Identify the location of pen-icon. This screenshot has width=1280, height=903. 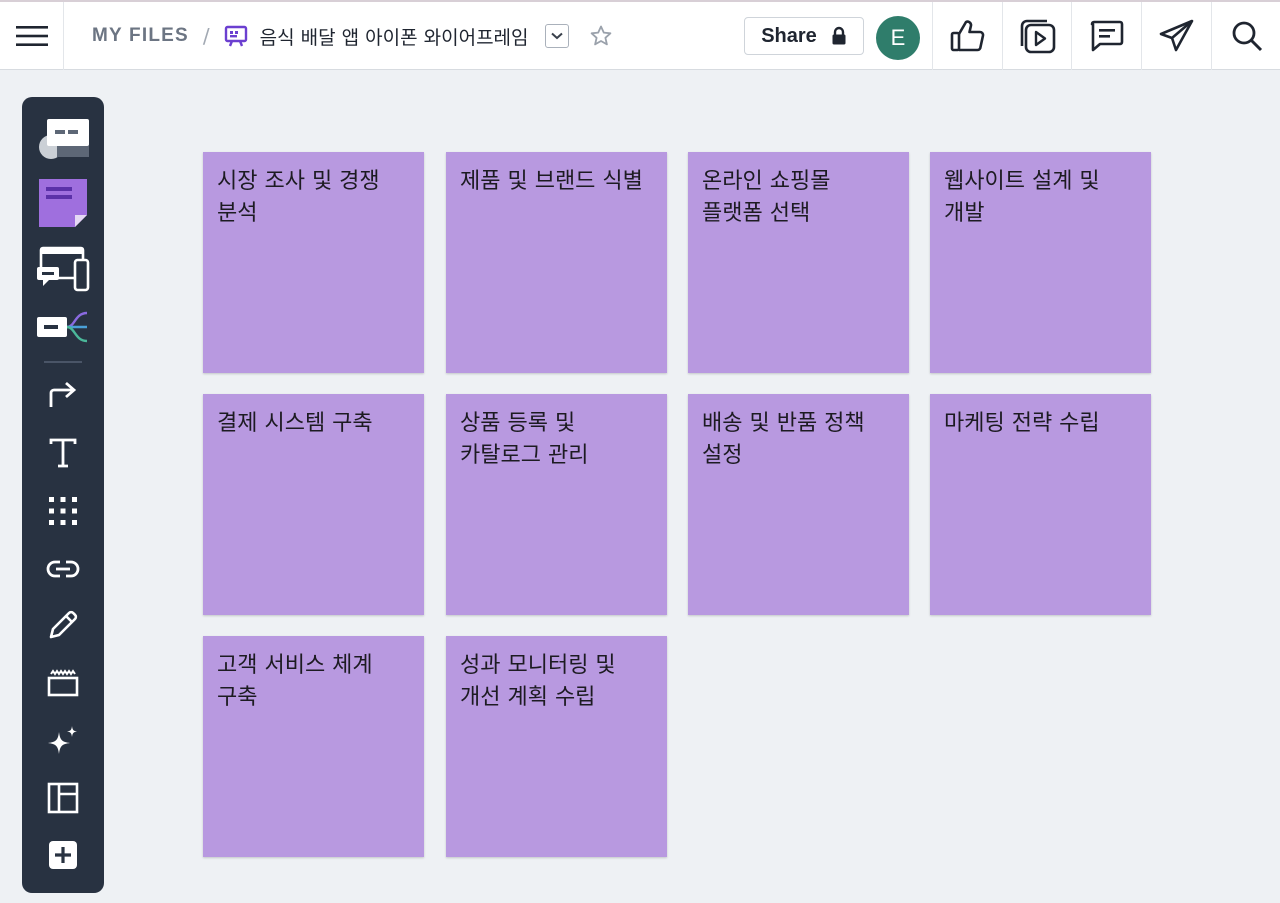
(63, 625).